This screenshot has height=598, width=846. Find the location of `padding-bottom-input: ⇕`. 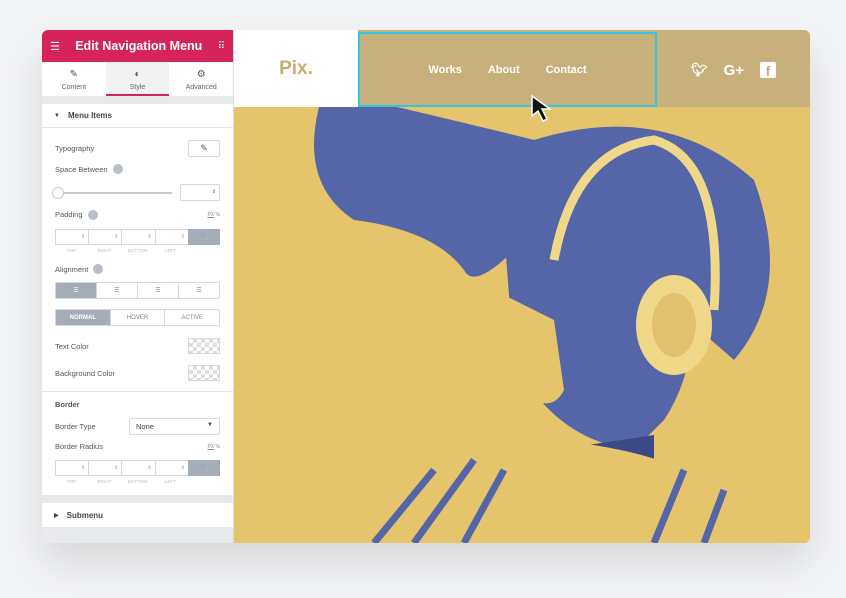

padding-bottom-input: ⇕ is located at coordinates (138, 237).